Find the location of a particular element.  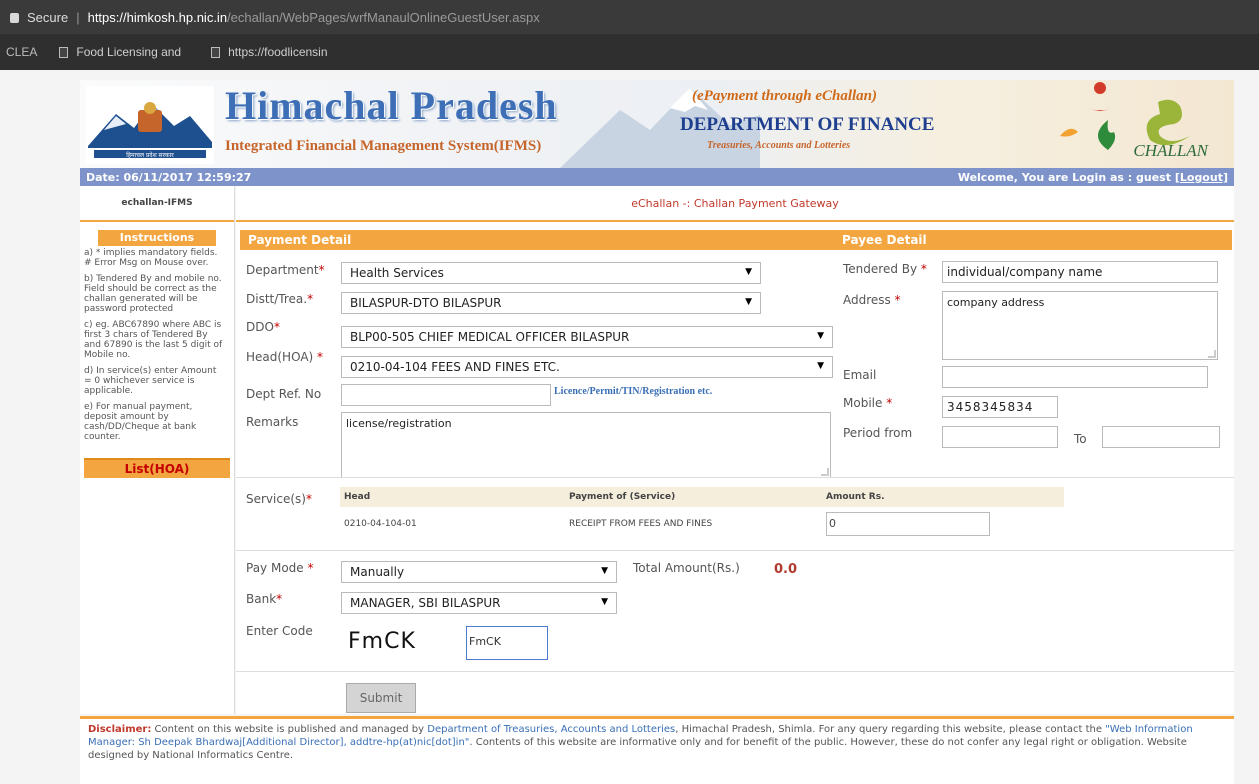

mobile-input: 3458345834 is located at coordinates (1000, 407).